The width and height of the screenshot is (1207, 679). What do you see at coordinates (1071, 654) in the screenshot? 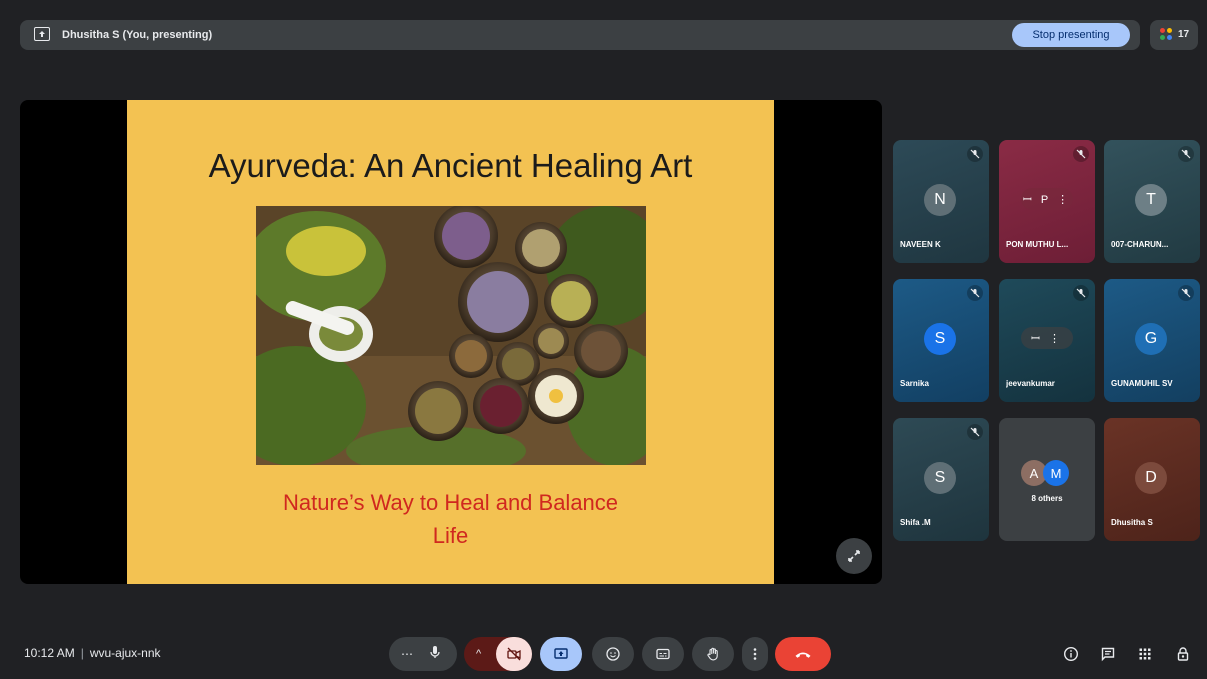
I see `info-icon` at bounding box center [1071, 654].